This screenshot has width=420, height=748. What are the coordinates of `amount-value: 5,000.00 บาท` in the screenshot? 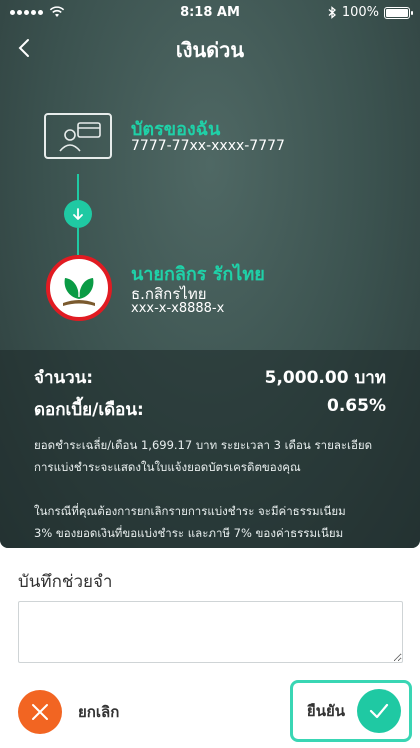 It's located at (325, 378).